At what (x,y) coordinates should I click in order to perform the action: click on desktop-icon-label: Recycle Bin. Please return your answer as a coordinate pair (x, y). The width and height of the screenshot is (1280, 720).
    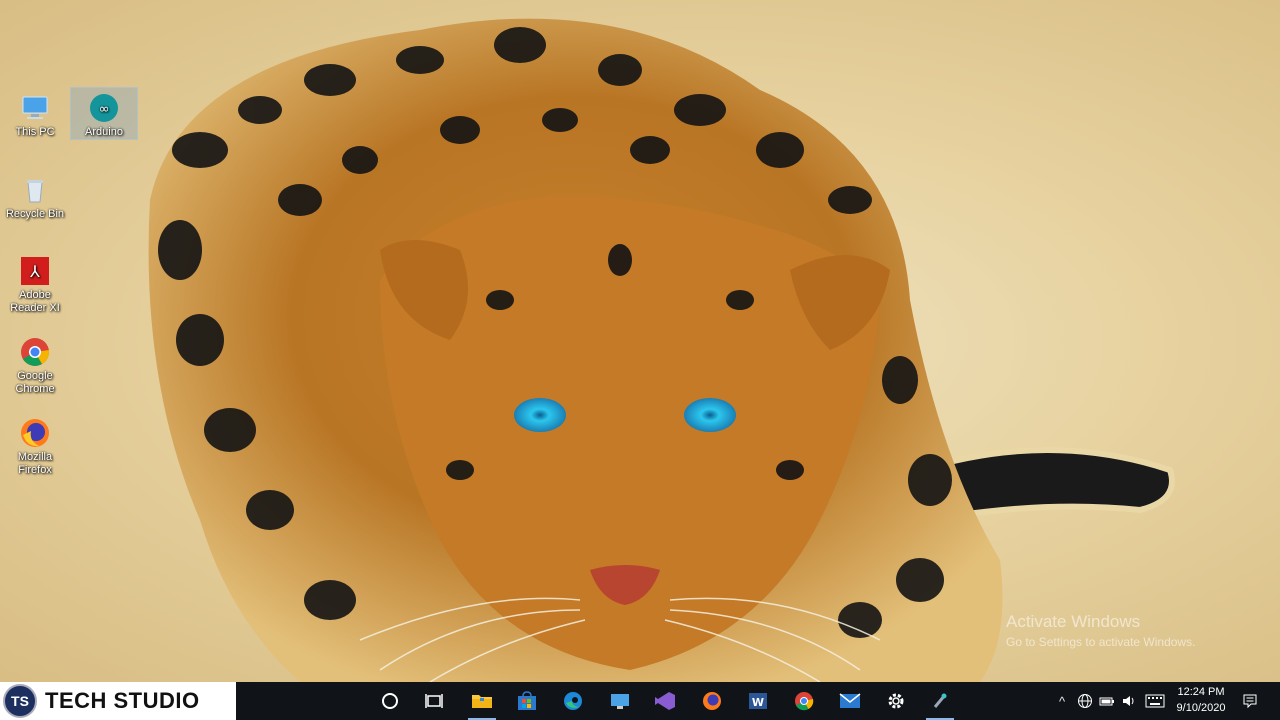
    Looking at the image, I should click on (35, 214).